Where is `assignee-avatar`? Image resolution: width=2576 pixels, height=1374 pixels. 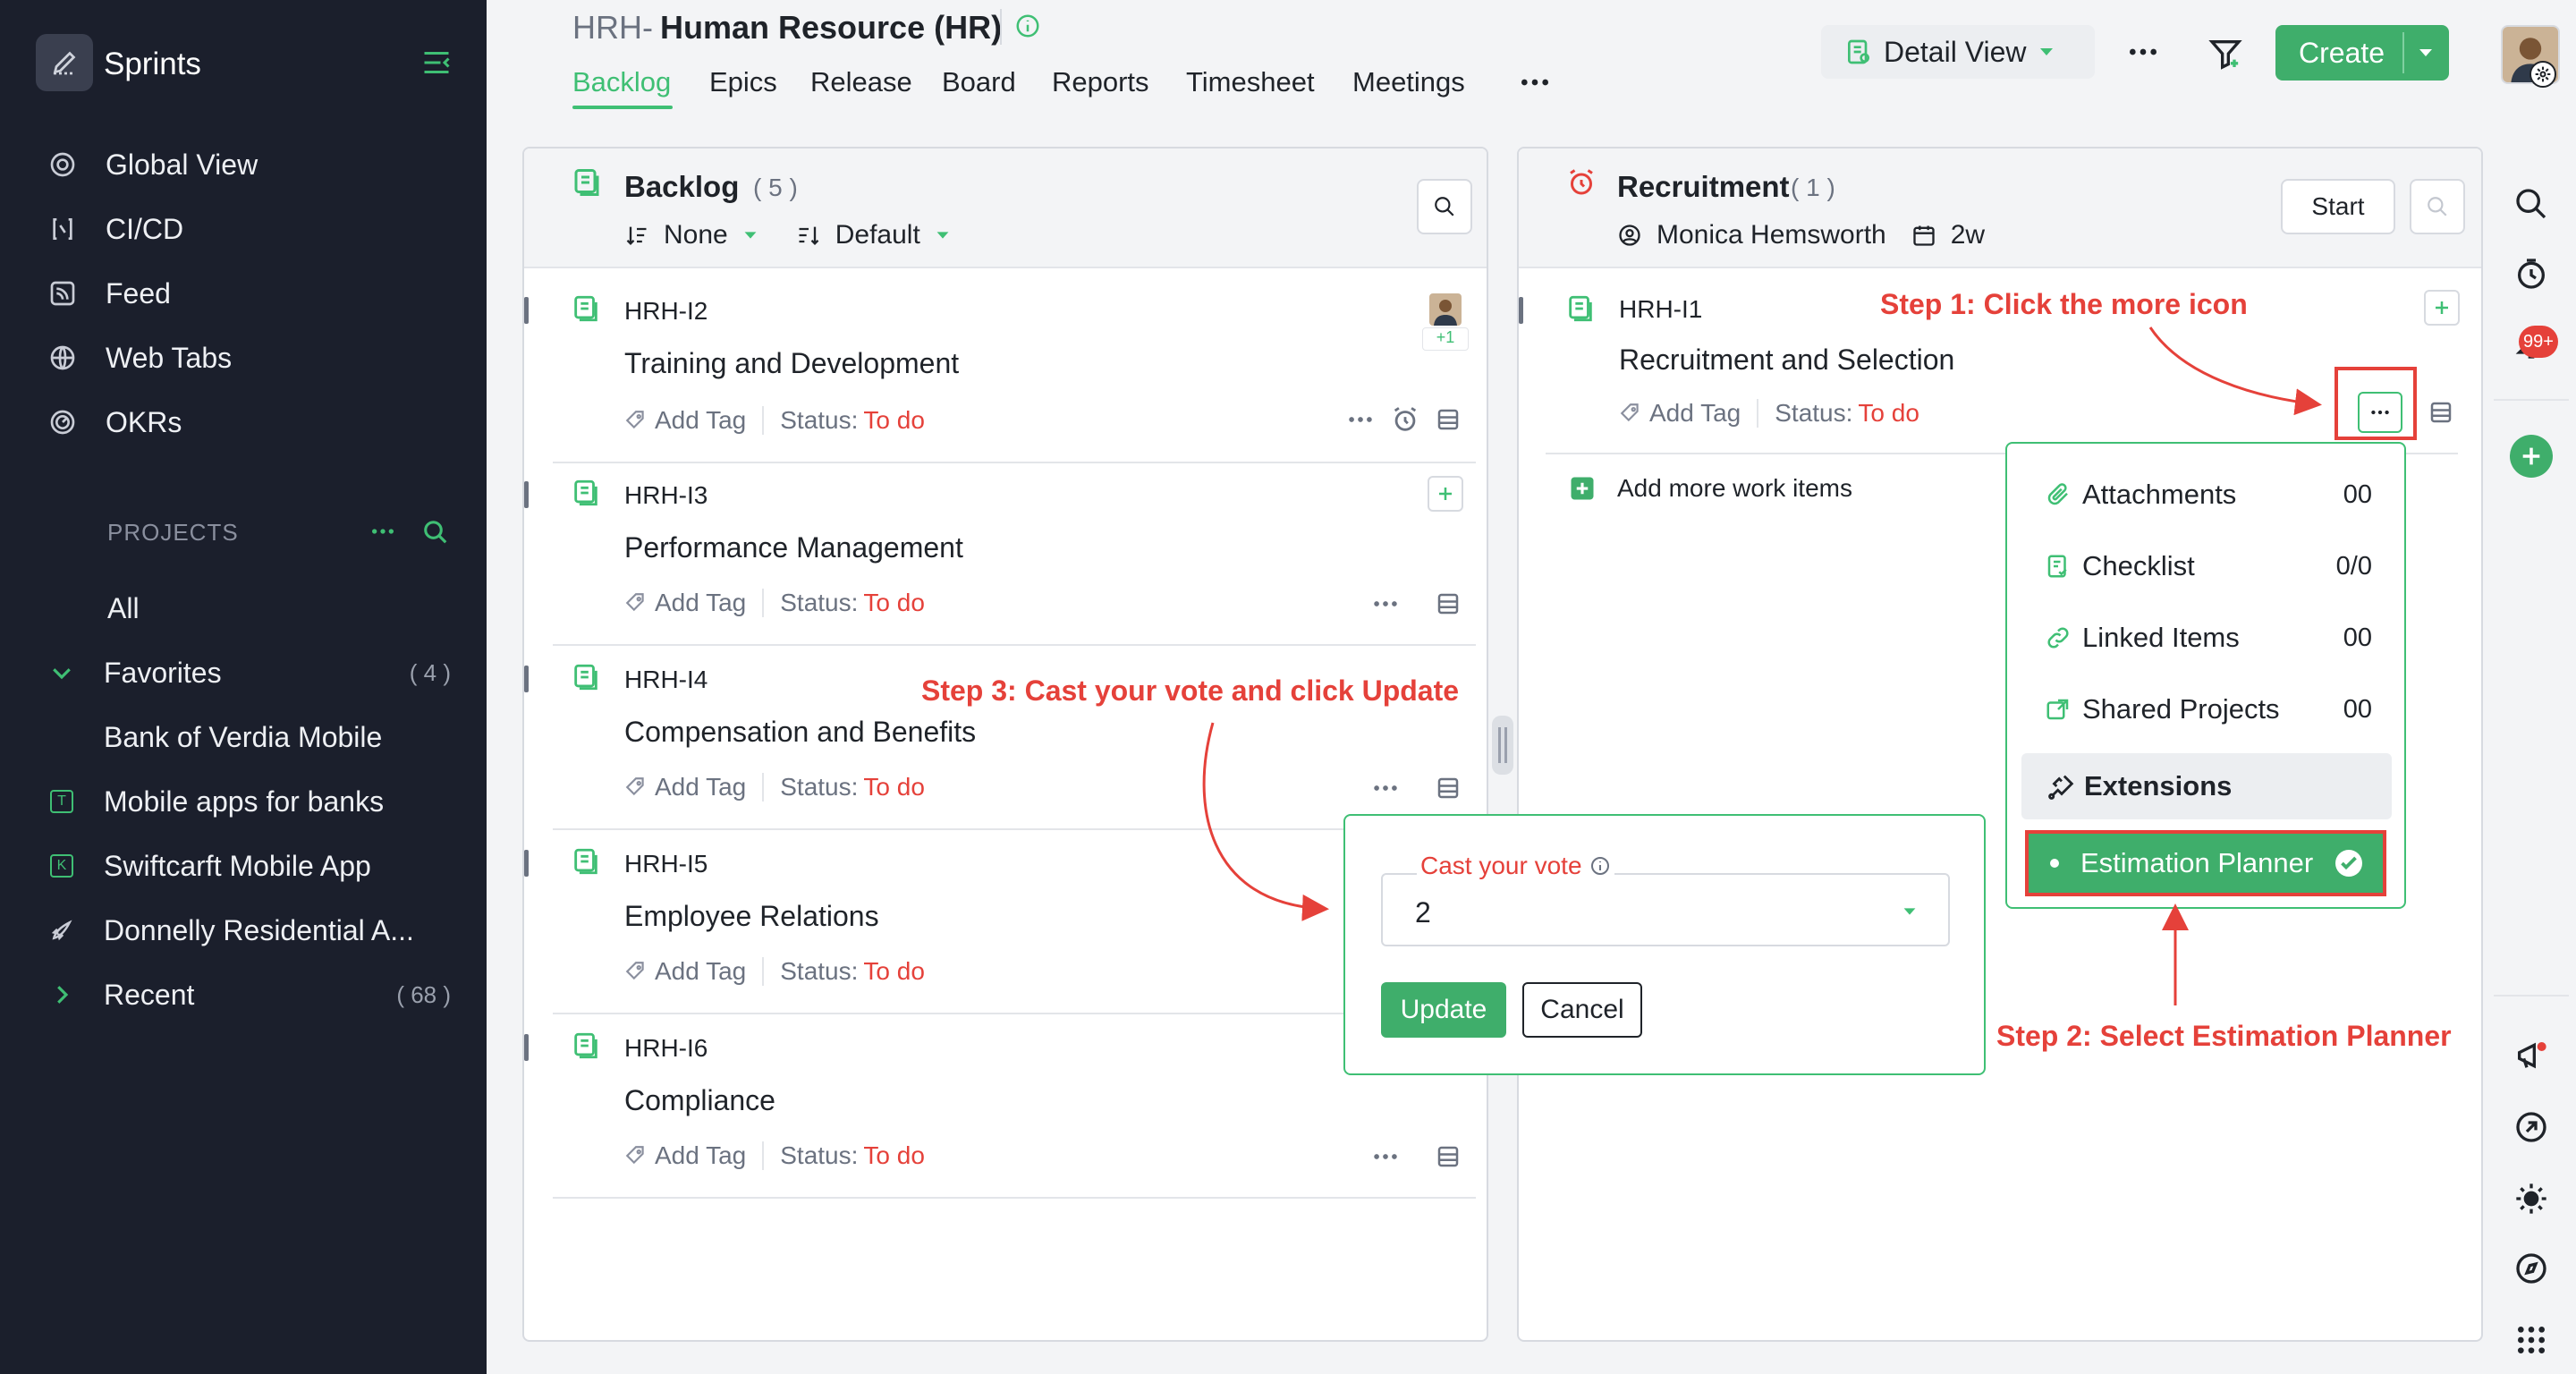 assignee-avatar is located at coordinates (1445, 309).